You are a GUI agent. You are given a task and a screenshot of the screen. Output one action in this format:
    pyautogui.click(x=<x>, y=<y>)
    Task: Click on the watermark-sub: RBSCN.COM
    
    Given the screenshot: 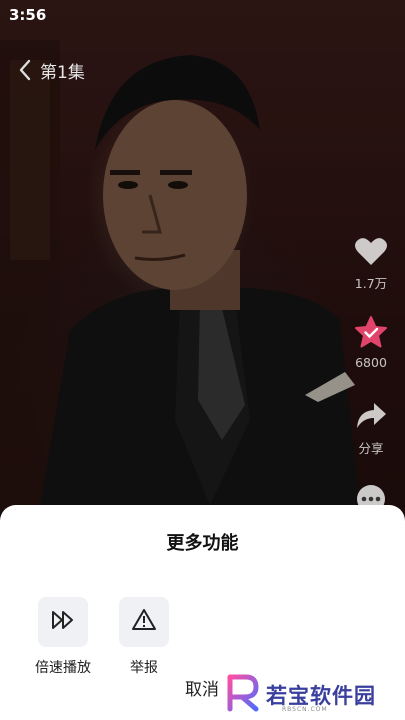 What is the action you would take?
    pyautogui.click(x=305, y=709)
    